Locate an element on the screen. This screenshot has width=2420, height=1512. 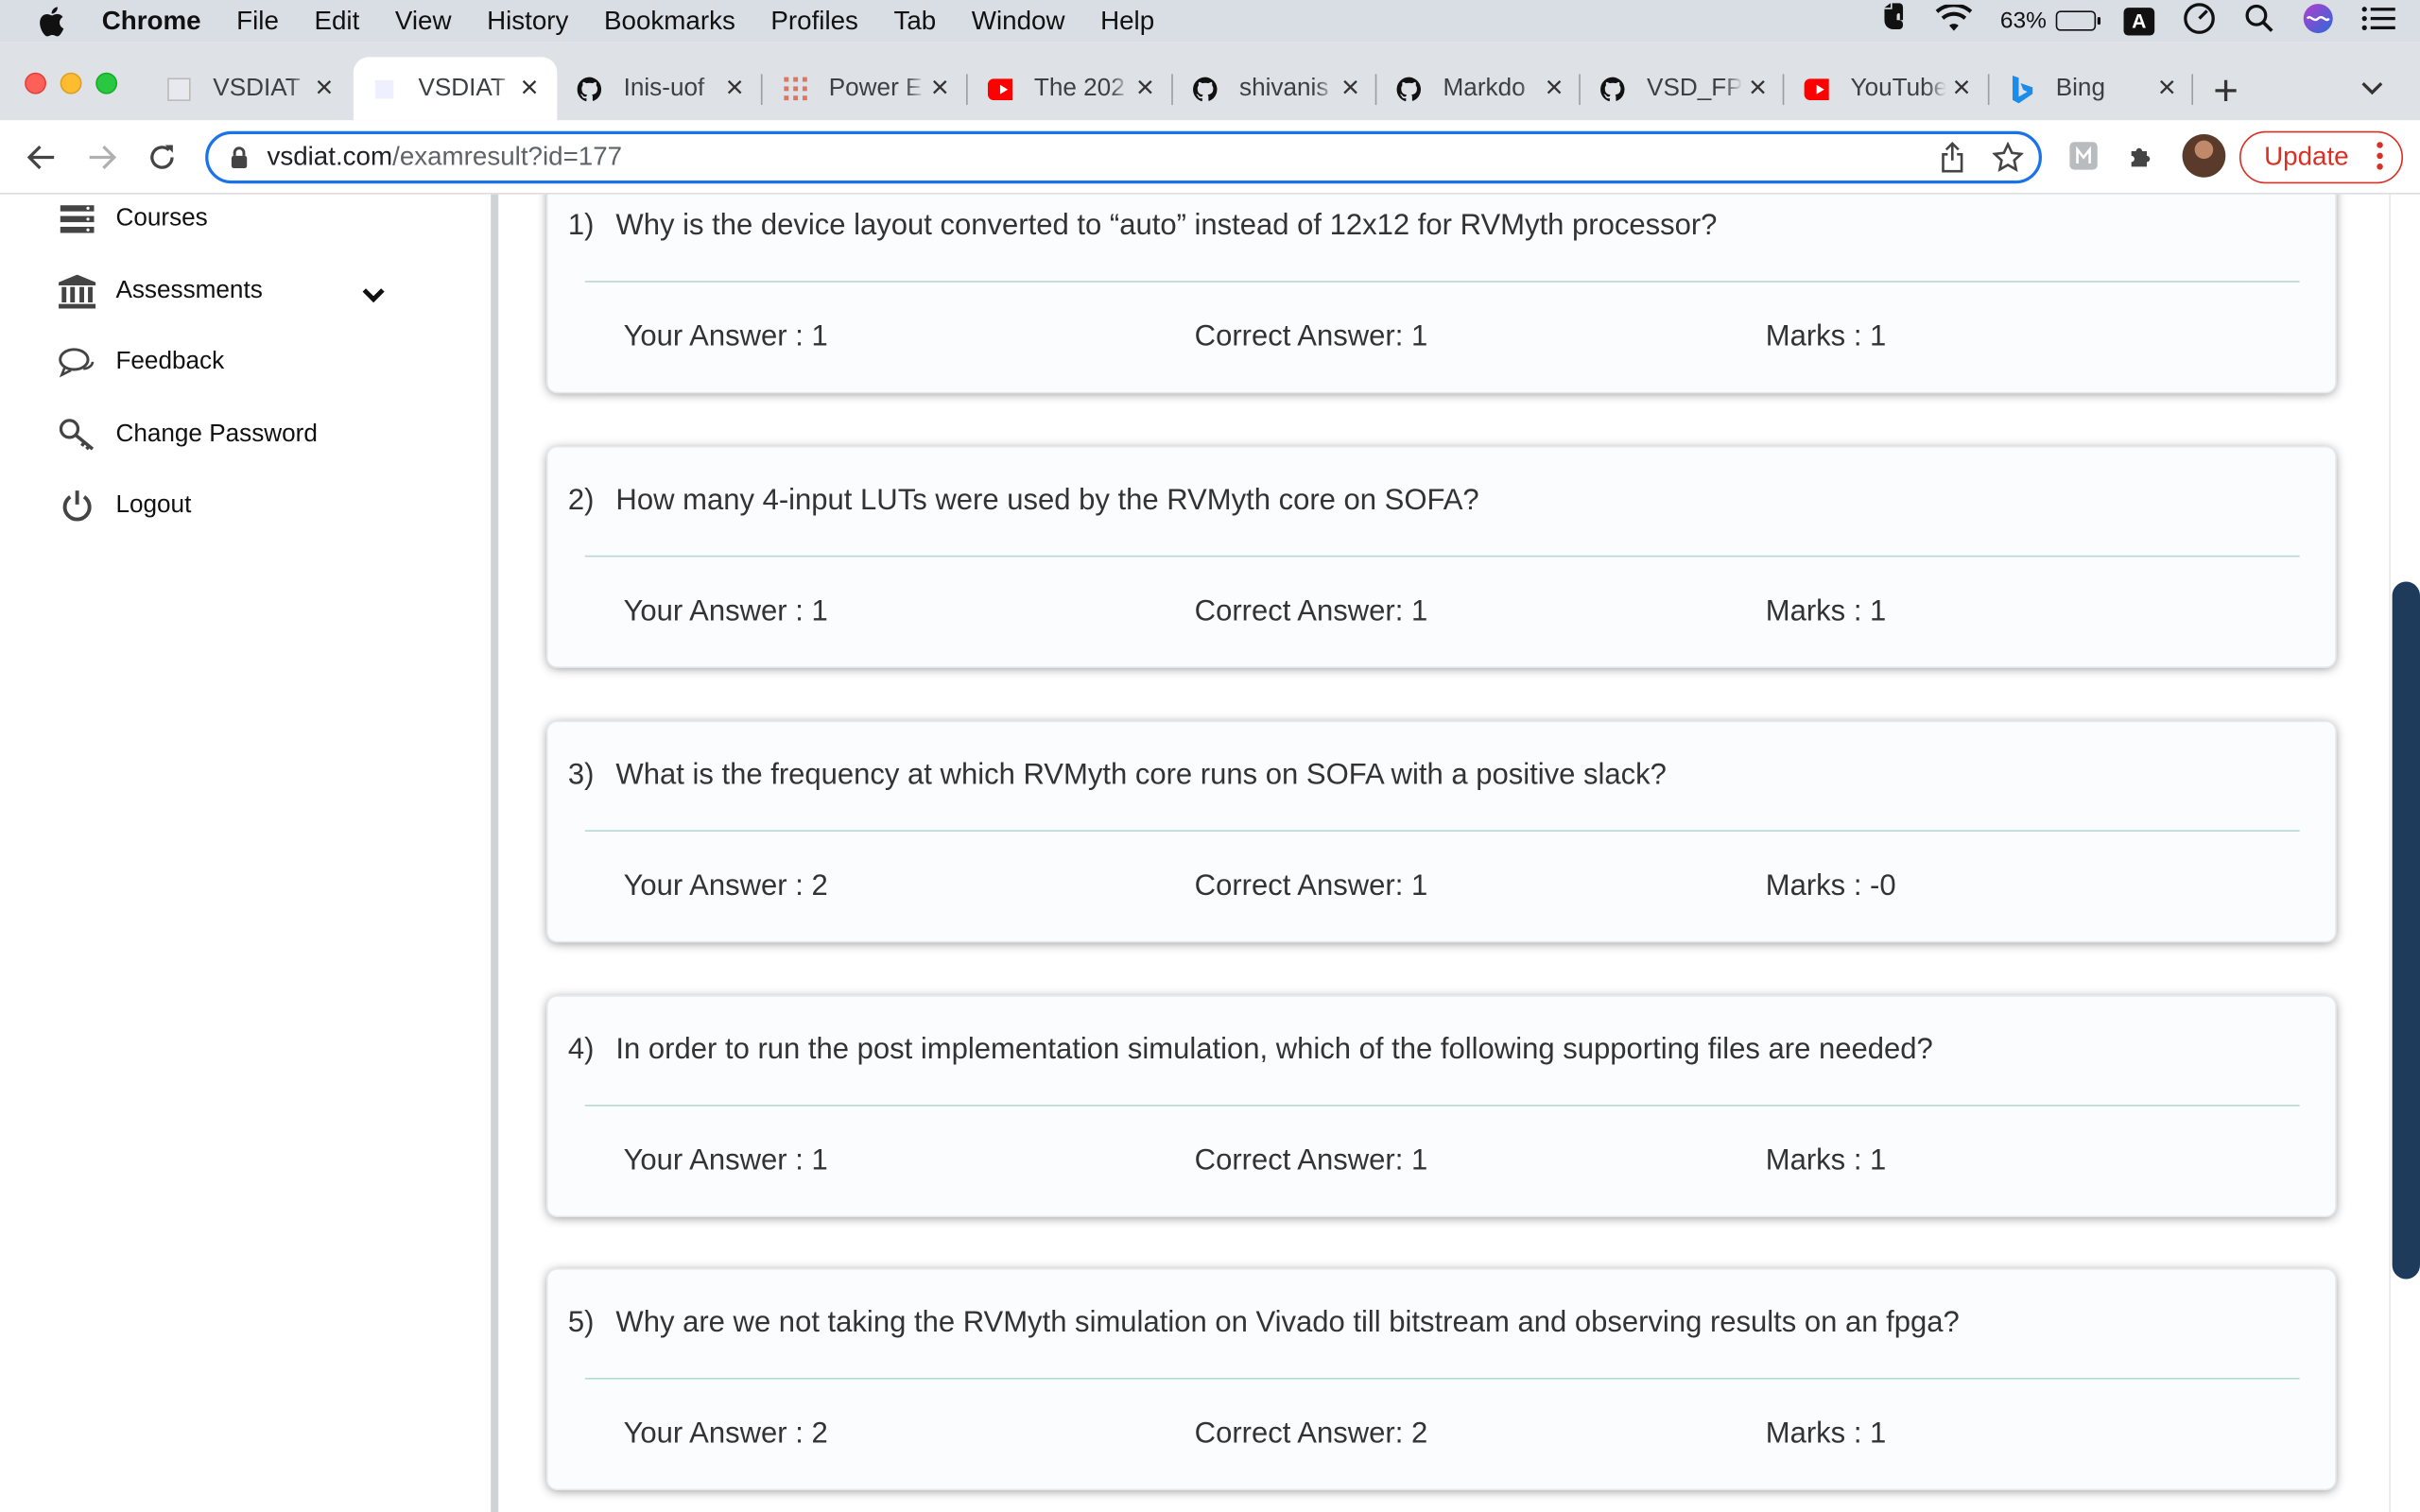
tab-search-chevron-icon is located at coordinates (2372, 89).